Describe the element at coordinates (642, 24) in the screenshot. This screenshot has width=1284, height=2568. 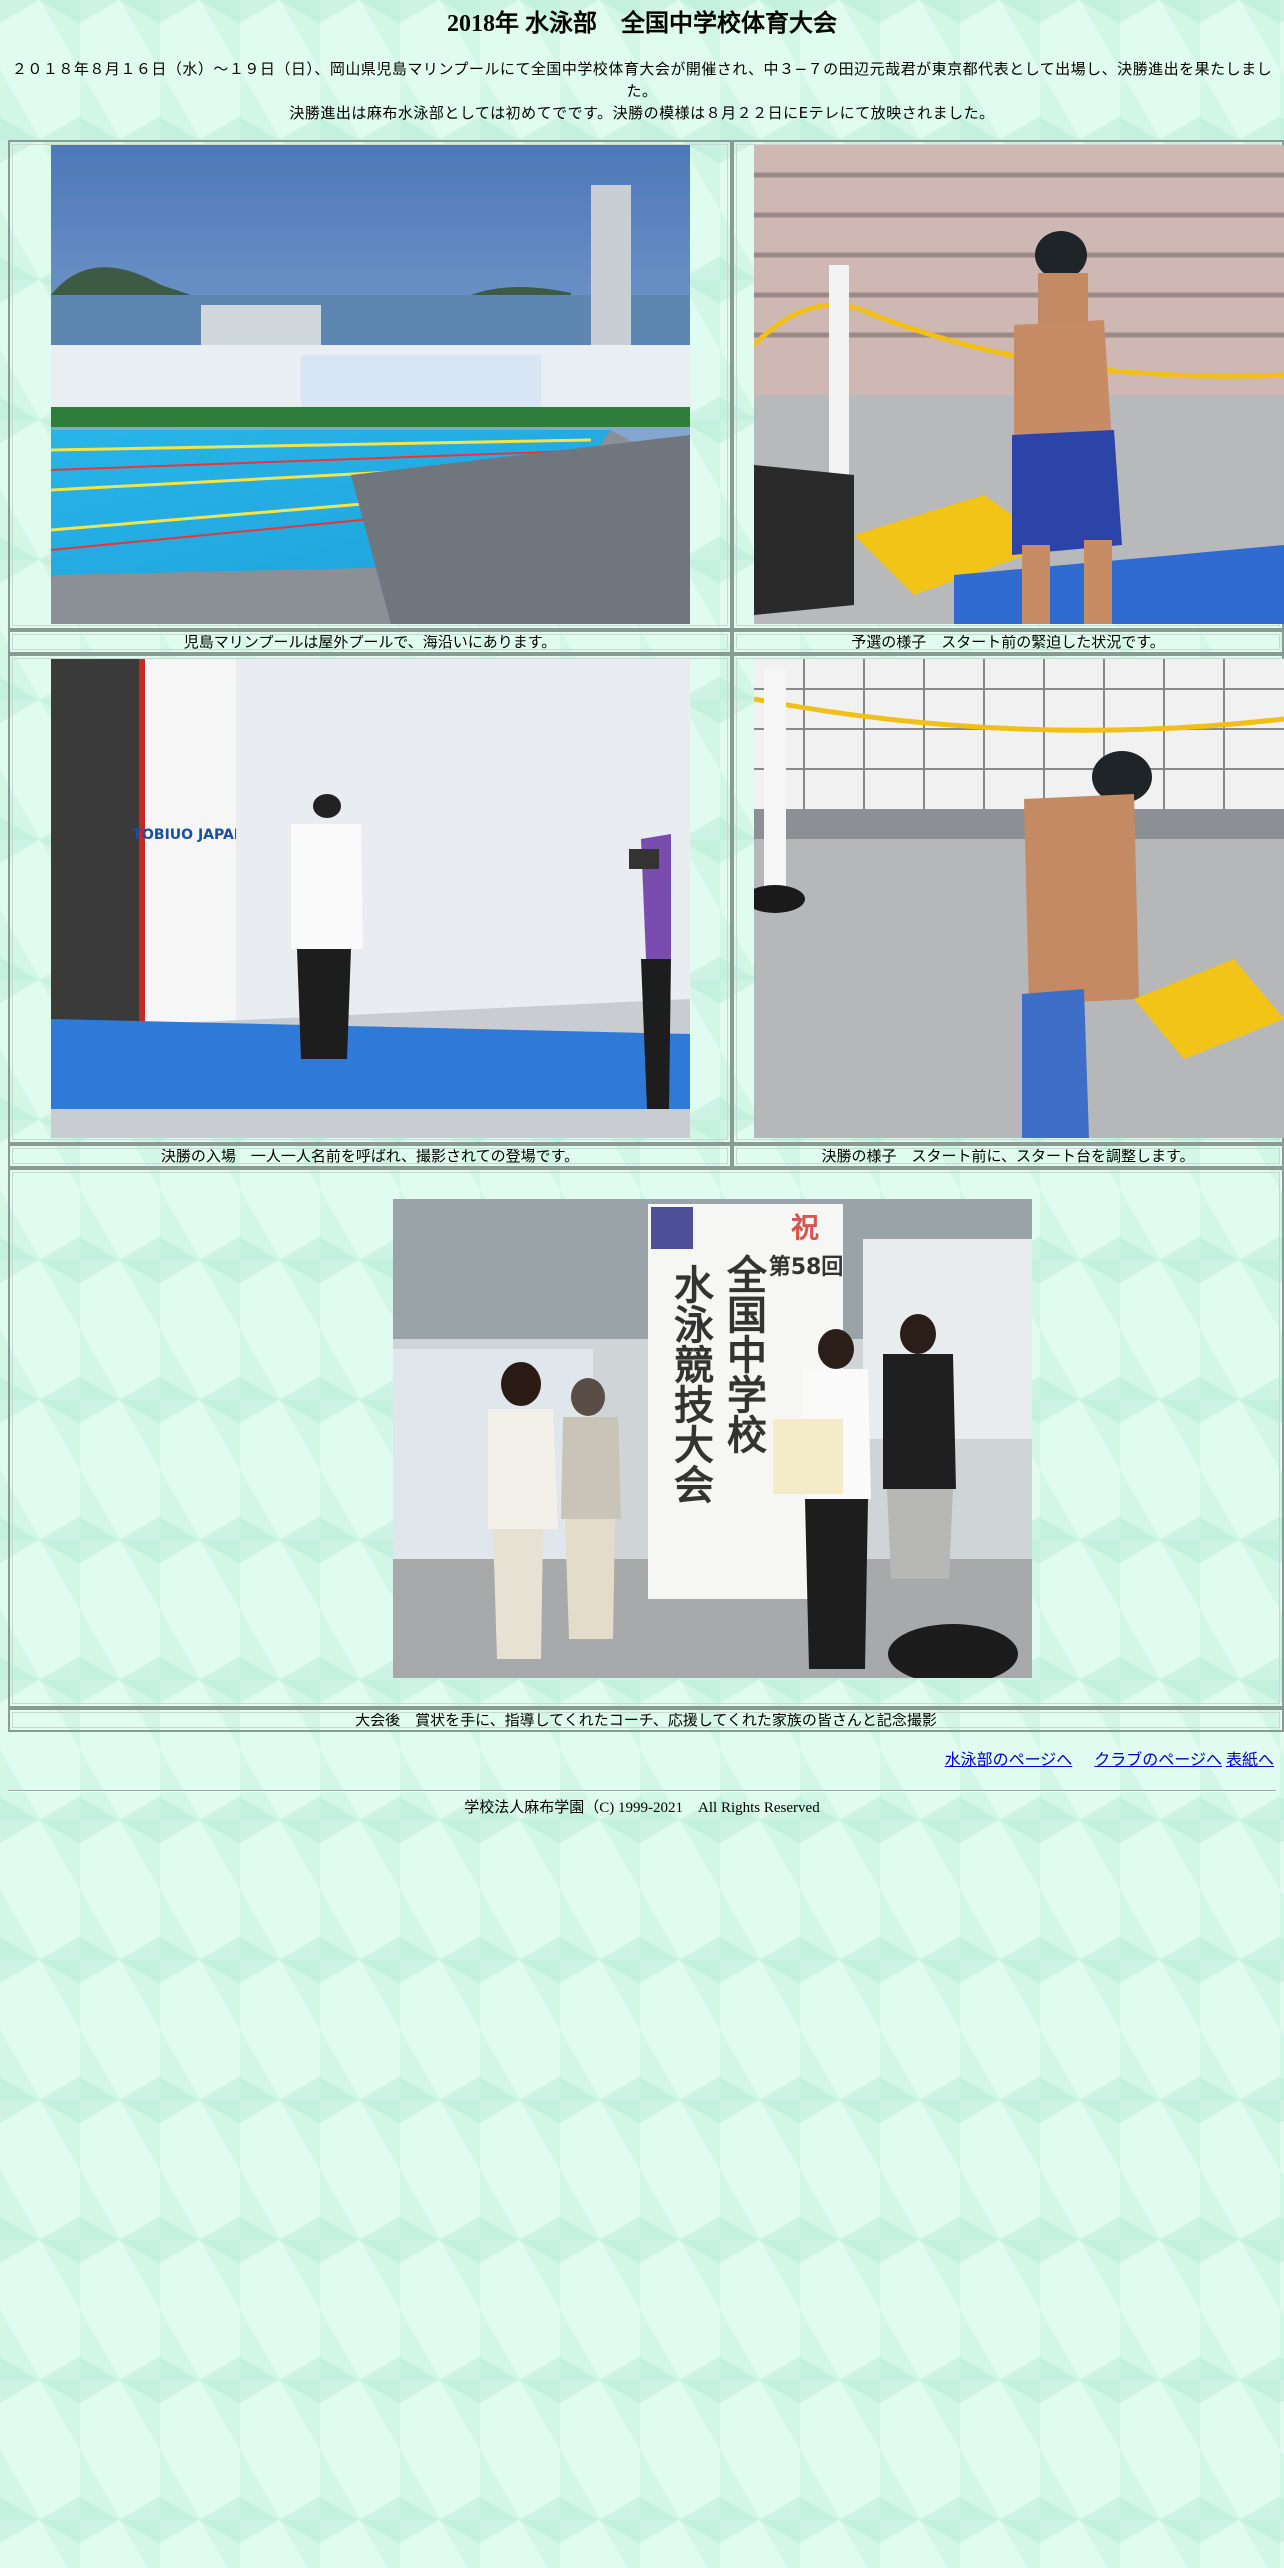
I see `page-title: 2018年 水泳部 全国中学校体育大会` at that location.